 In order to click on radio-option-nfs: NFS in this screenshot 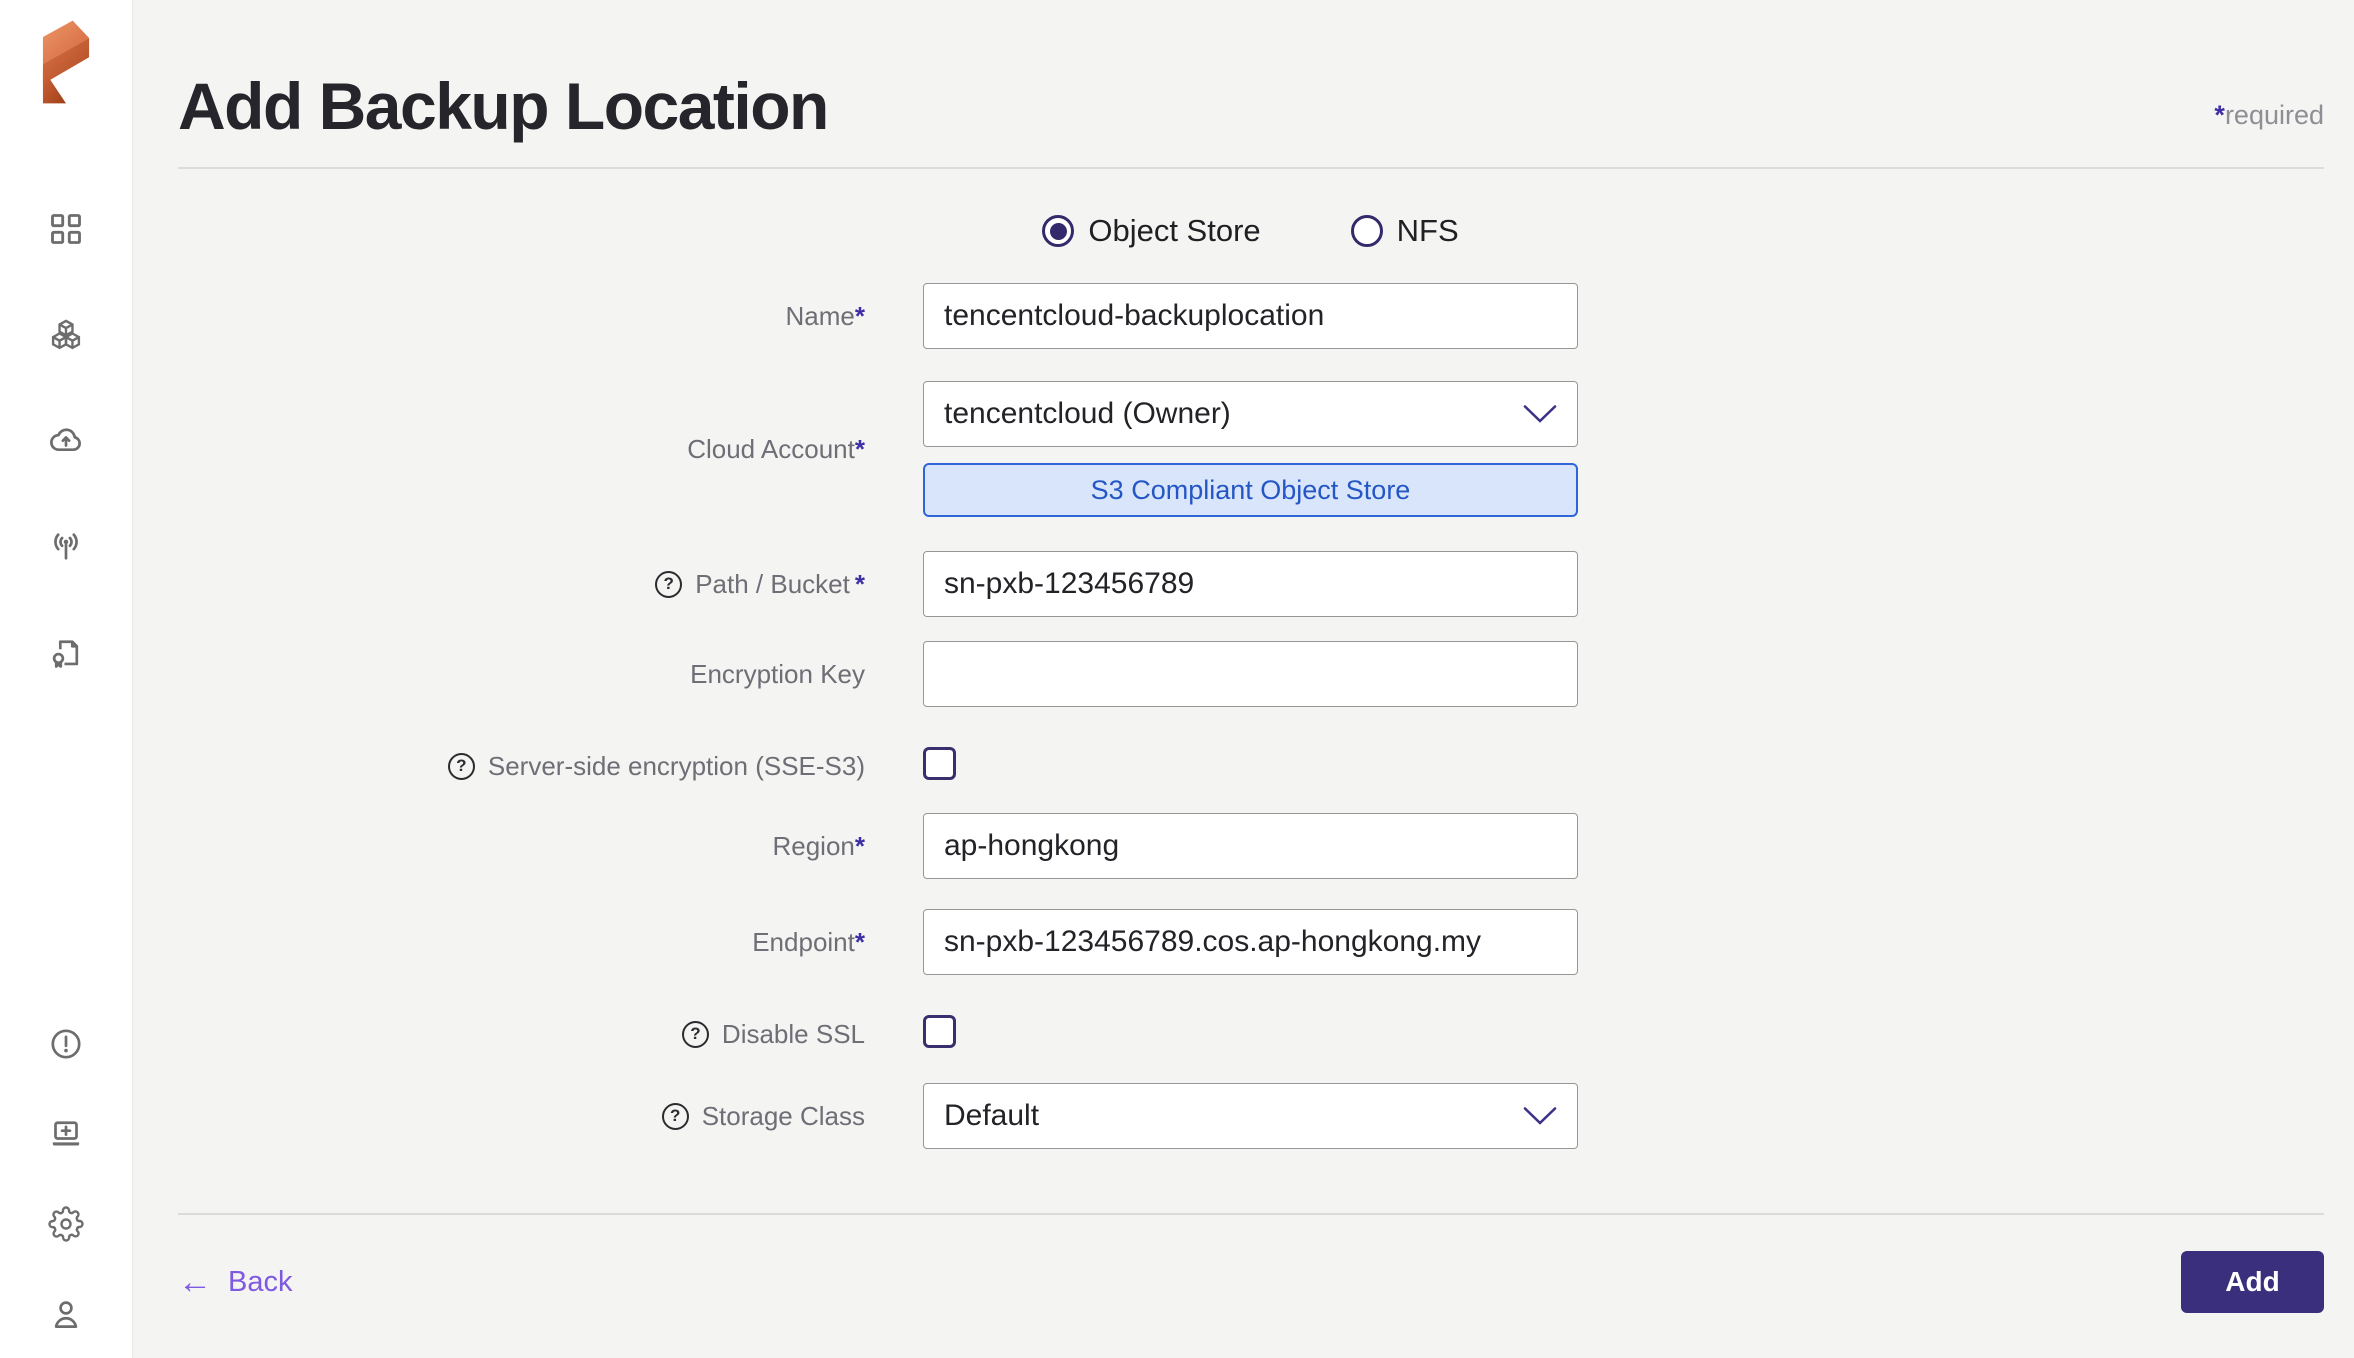, I will do `click(1404, 231)`.